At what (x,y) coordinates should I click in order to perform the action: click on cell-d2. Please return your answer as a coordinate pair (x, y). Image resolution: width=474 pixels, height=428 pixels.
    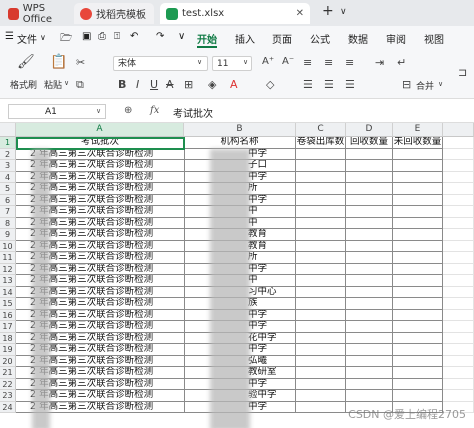
    Looking at the image, I should click on (369, 154).